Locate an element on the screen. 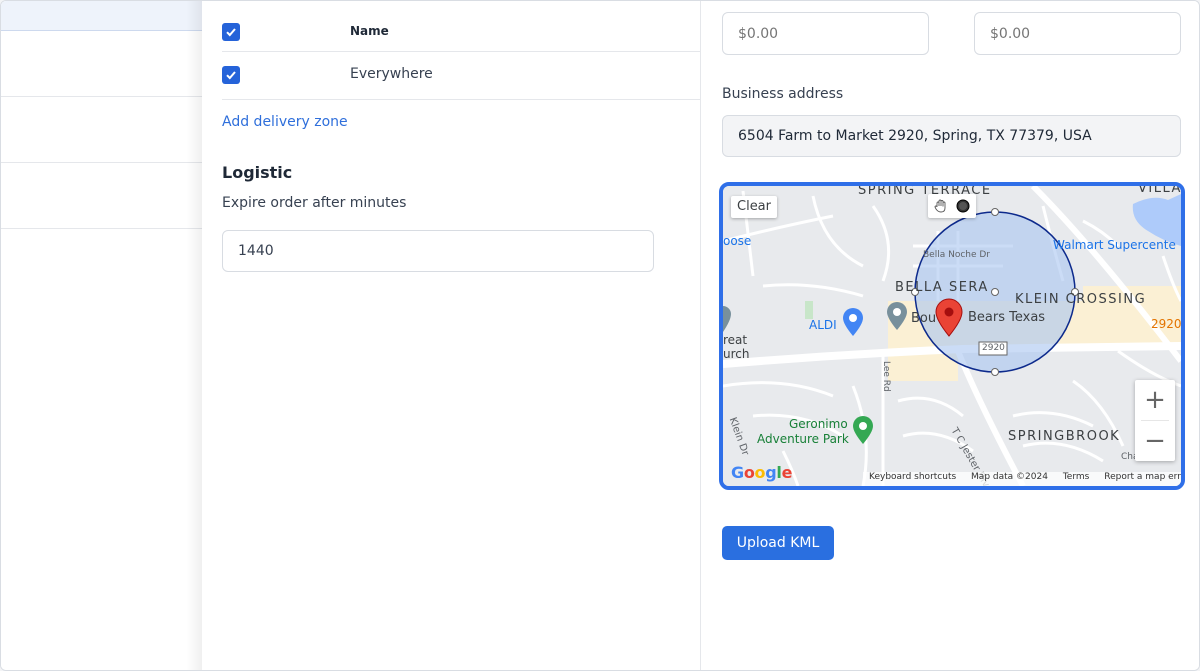 The height and width of the screenshot is (671, 1200). map-data-credit: Map data ©2024 is located at coordinates (1009, 477).